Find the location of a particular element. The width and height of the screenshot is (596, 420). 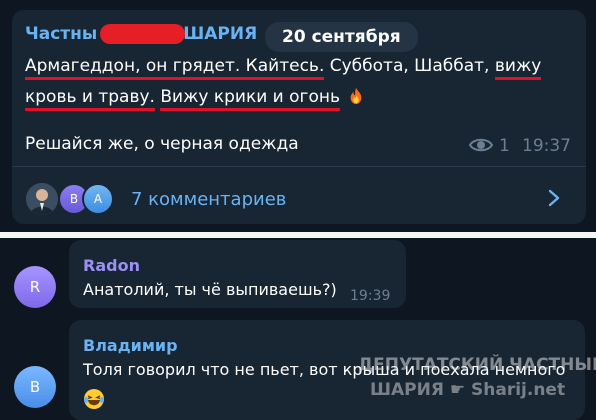

date-badge: 20 сентября is located at coordinates (341, 37).